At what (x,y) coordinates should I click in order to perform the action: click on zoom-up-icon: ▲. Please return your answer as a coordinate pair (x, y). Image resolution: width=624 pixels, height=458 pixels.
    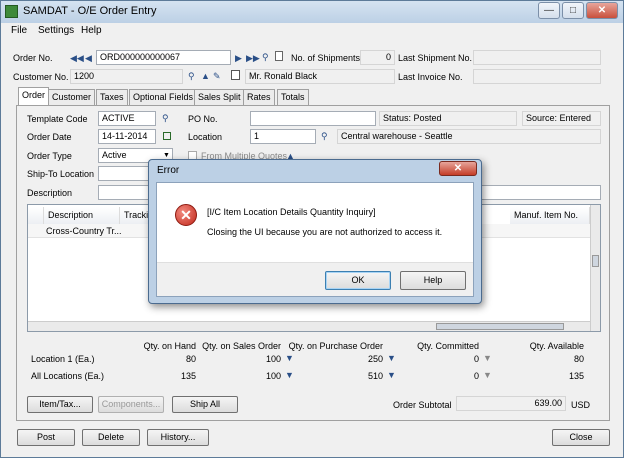
    Looking at the image, I should click on (205, 76).